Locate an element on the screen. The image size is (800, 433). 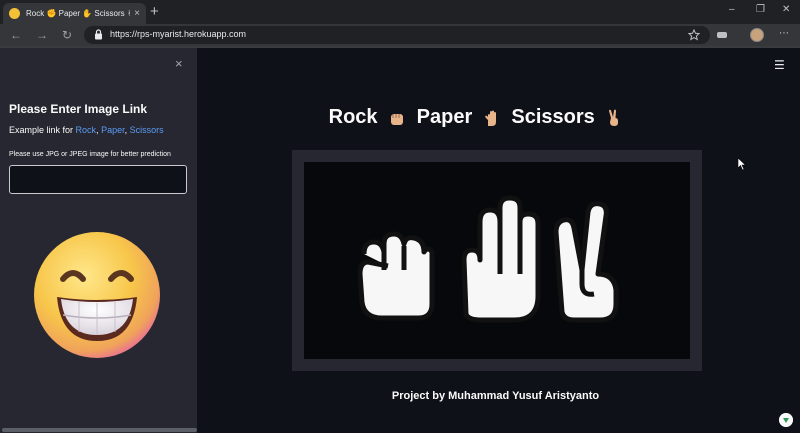
browser-tab-bar: Rock ✊ Paper ✋ Scissors ✌ - St × + – ❐ ✕ is located at coordinates (400, 12).